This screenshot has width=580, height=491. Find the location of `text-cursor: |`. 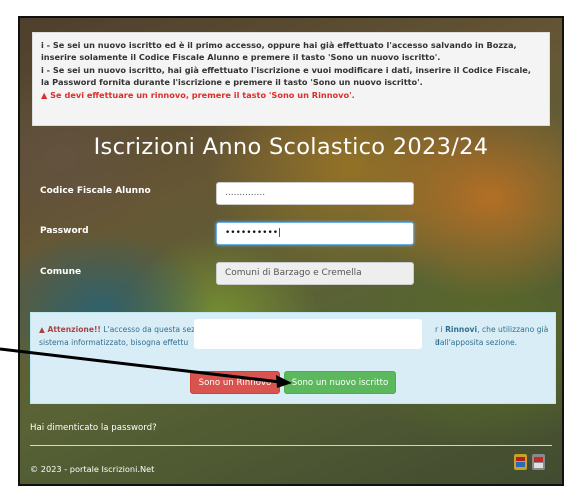

text-cursor: | is located at coordinates (280, 233).